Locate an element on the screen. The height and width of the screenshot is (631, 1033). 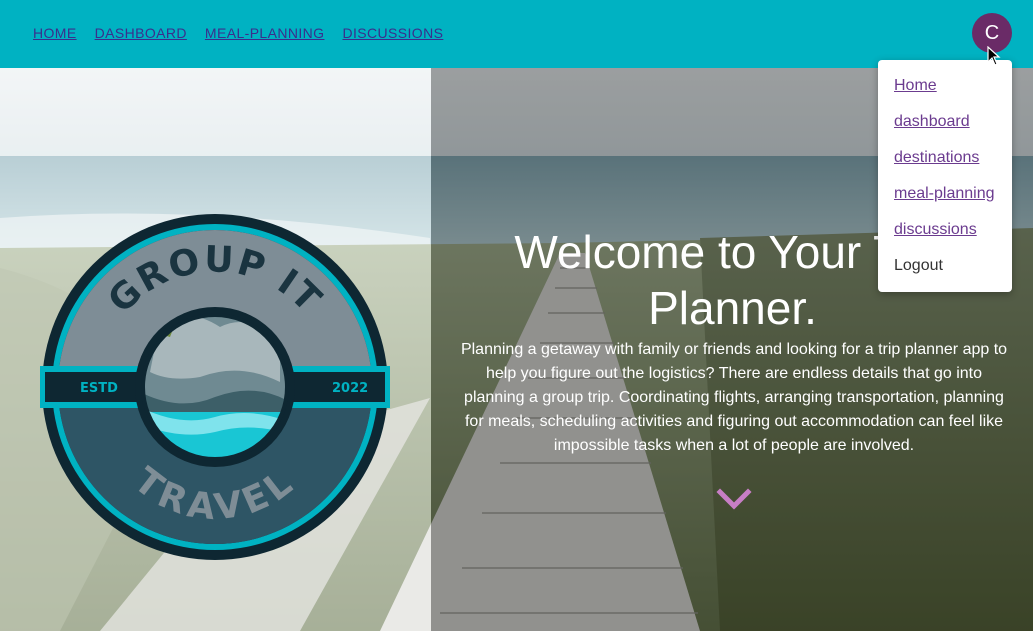
nav-link-discussions: DISCUSSIONS is located at coordinates (392, 33).